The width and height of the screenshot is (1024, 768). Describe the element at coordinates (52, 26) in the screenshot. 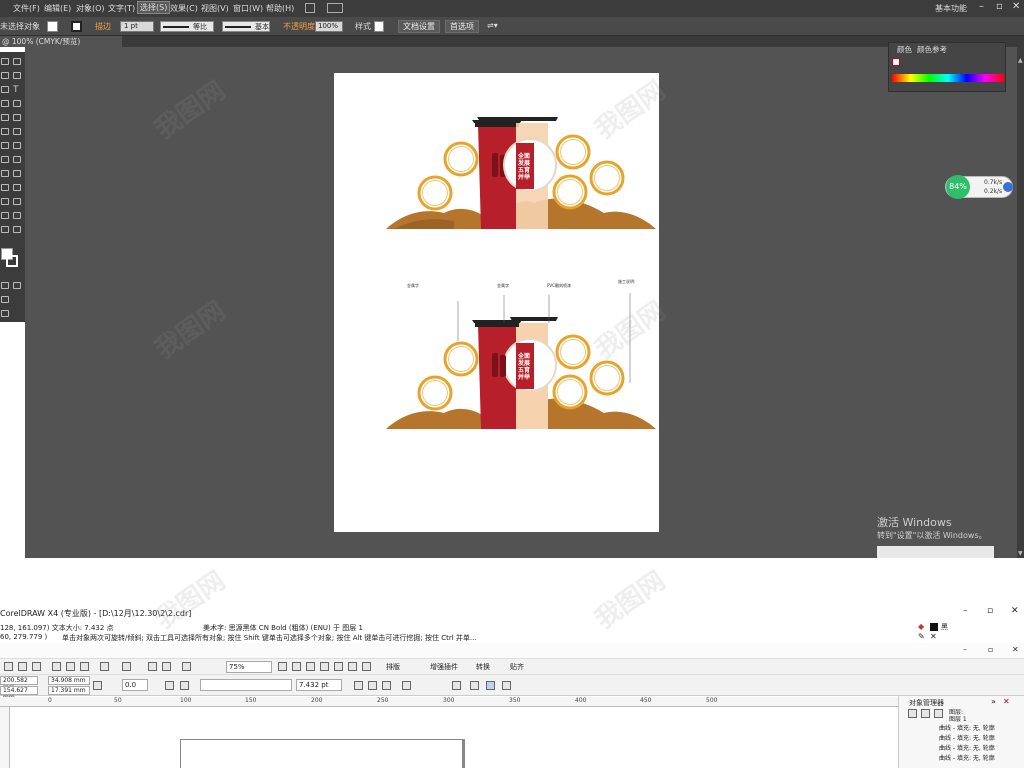

I see `fill-swatch` at that location.